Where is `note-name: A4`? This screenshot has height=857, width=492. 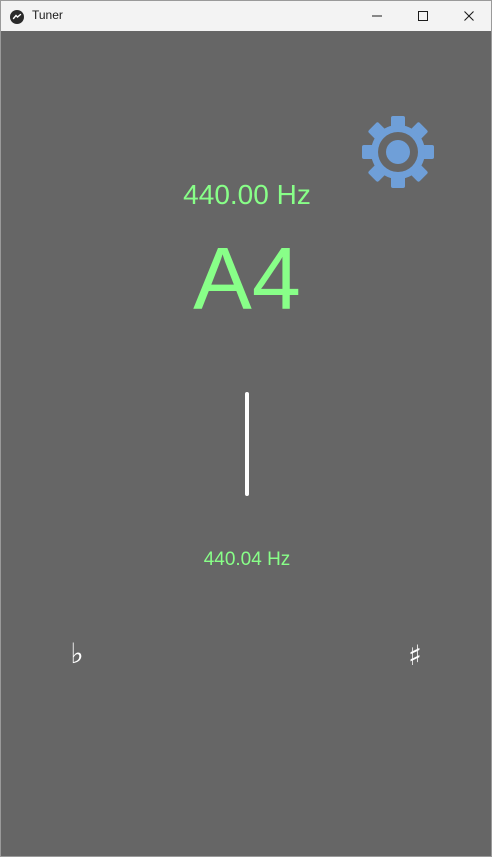
note-name: A4 is located at coordinates (247, 278).